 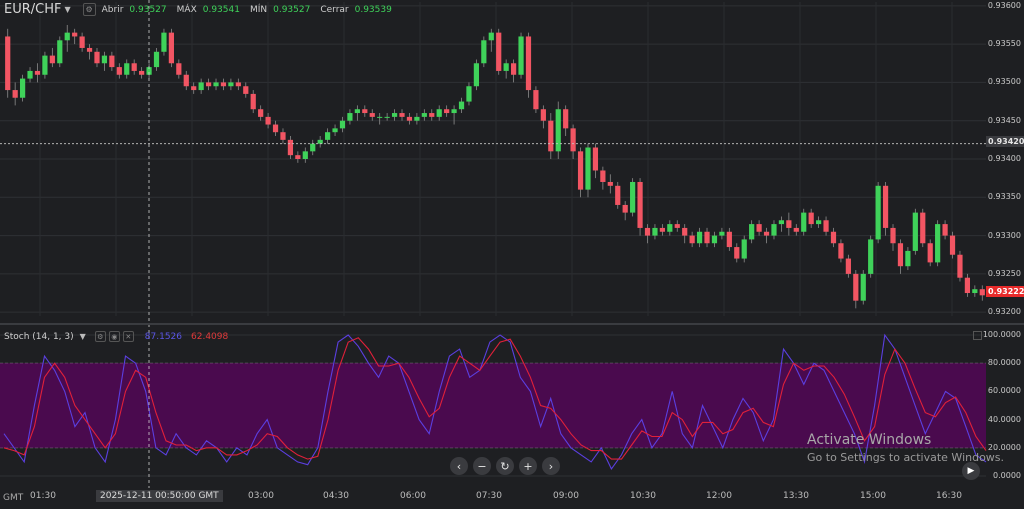 What do you see at coordinates (949, 496) in the screenshot?
I see `x-tick-label: 16:30` at bounding box center [949, 496].